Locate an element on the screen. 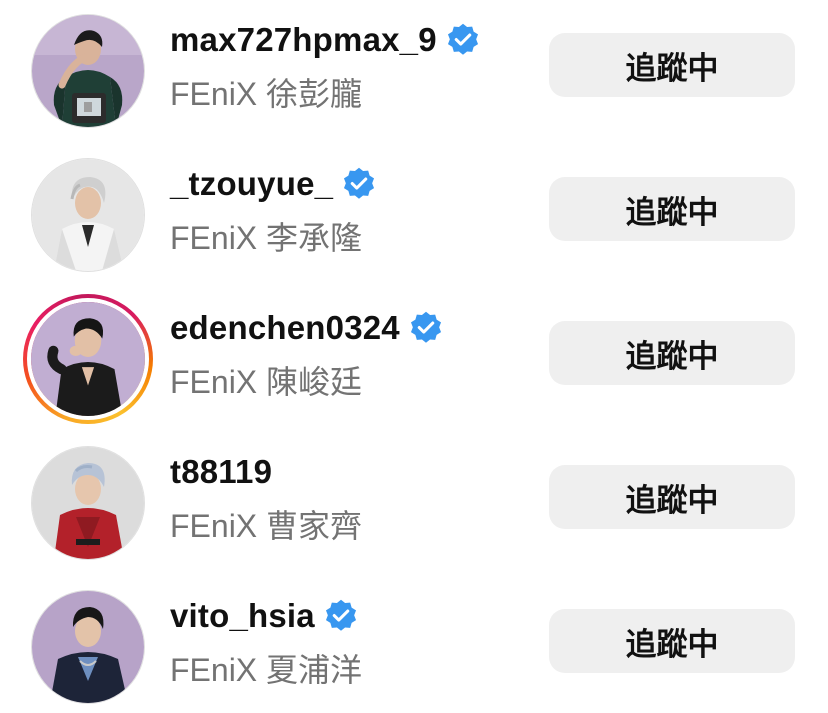 The image size is (828, 713). full-name: FEniX 夏浦洋 is located at coordinates (266, 670).